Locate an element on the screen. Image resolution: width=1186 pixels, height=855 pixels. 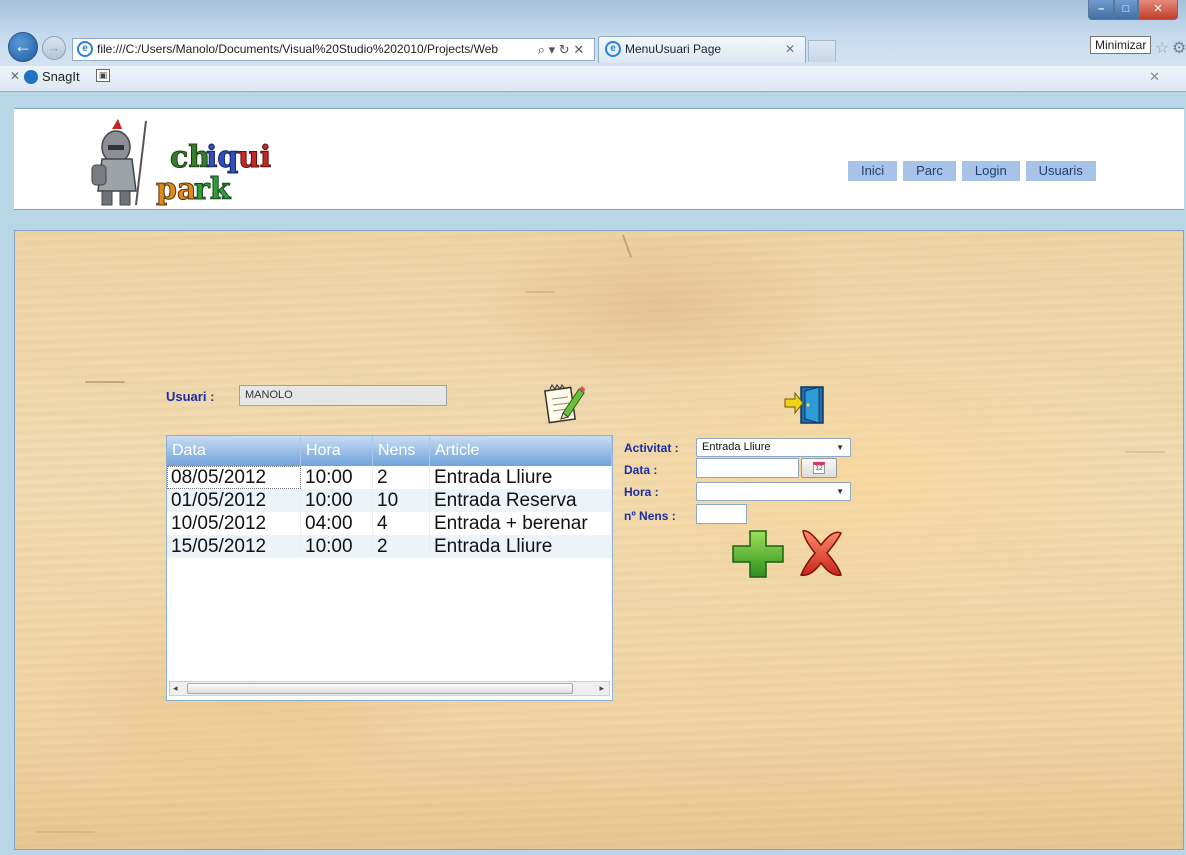
ie-page-icon: e is located at coordinates (85, 49).